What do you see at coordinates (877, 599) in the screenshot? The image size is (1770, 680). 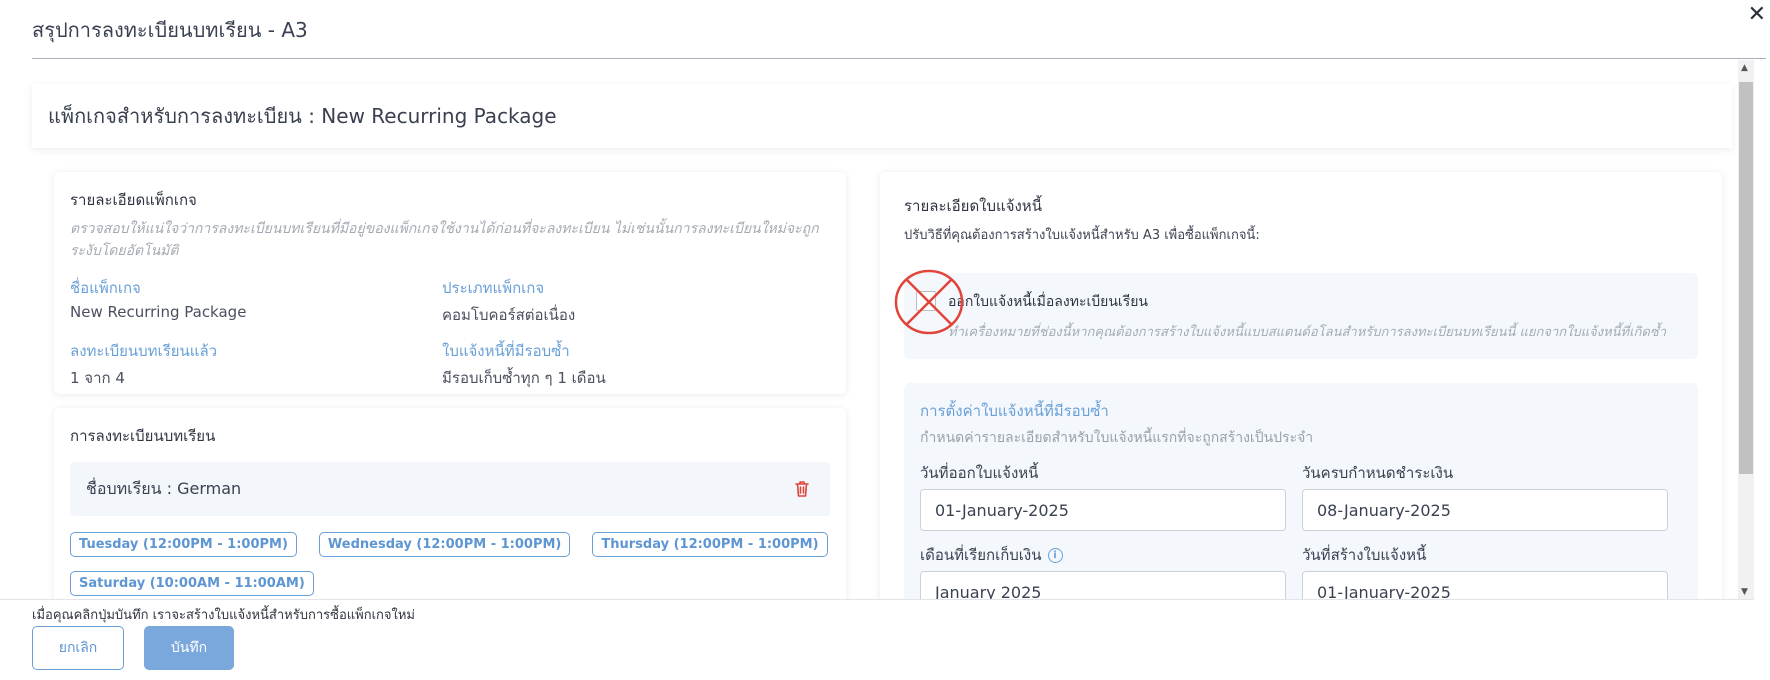 I see `footer-divider` at bounding box center [877, 599].